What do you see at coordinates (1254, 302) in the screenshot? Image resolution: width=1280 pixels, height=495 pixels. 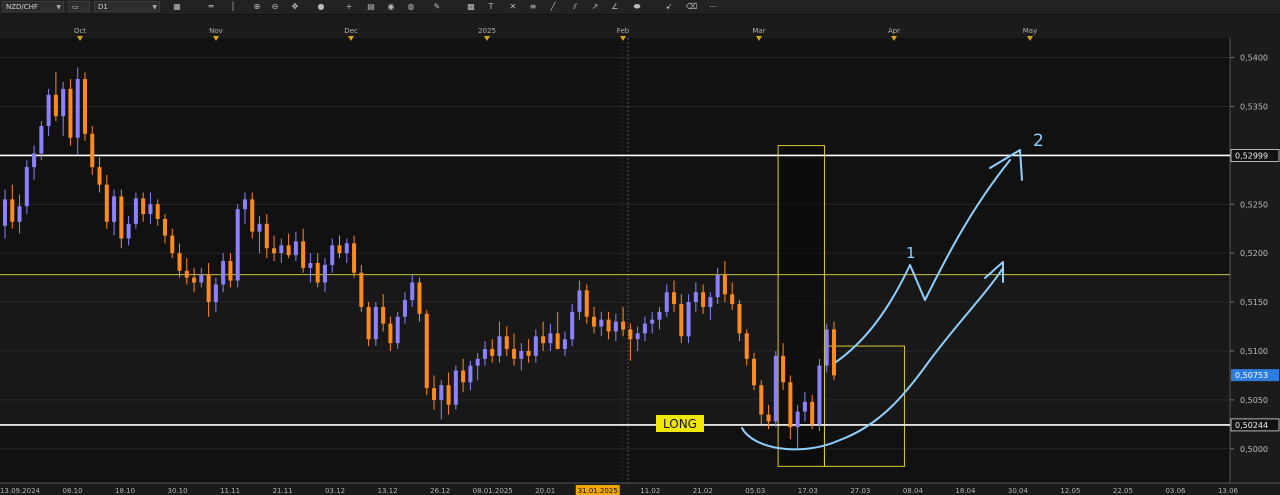 I see `price-tick-label: 0,5150` at bounding box center [1254, 302].